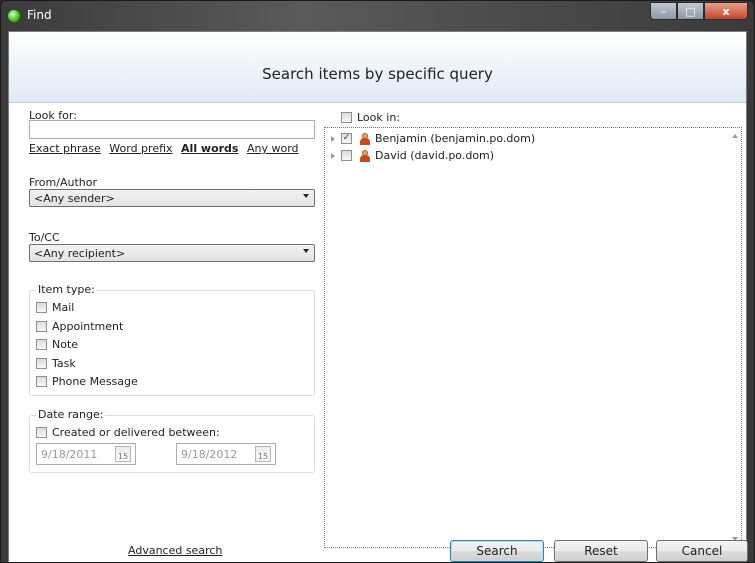 The image size is (755, 563). I want to click on date-to-picker: 9/18/2012 15, so click(226, 454).